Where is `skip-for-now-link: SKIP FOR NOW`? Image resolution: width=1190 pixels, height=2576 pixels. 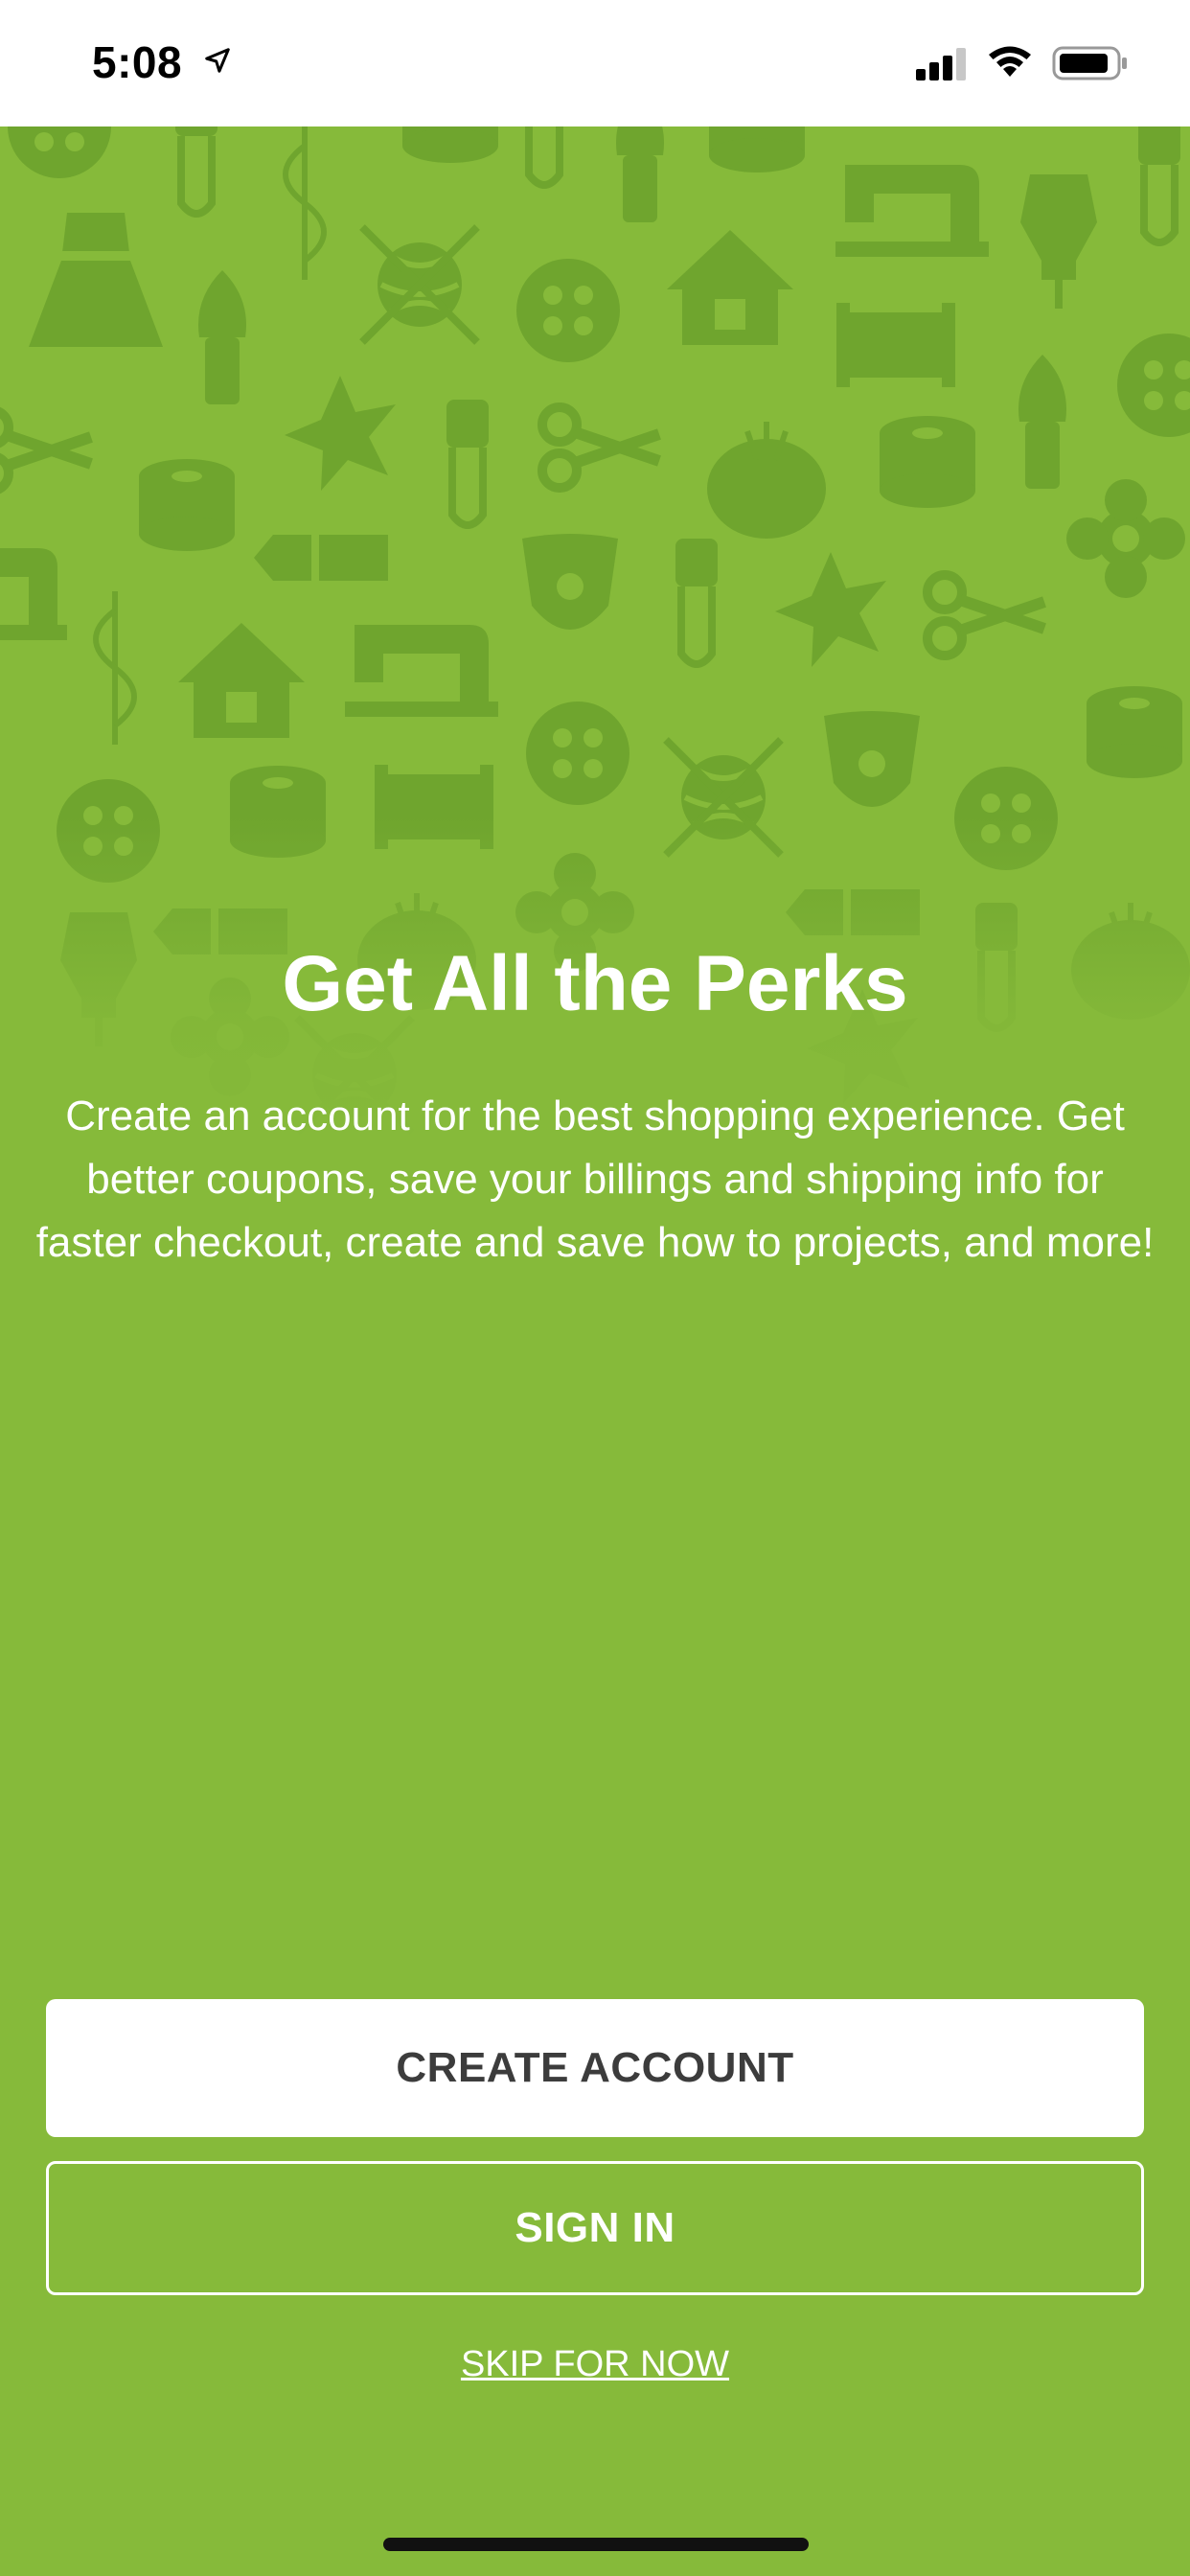
skip-for-now-link: SKIP FOR NOW is located at coordinates (595, 2364).